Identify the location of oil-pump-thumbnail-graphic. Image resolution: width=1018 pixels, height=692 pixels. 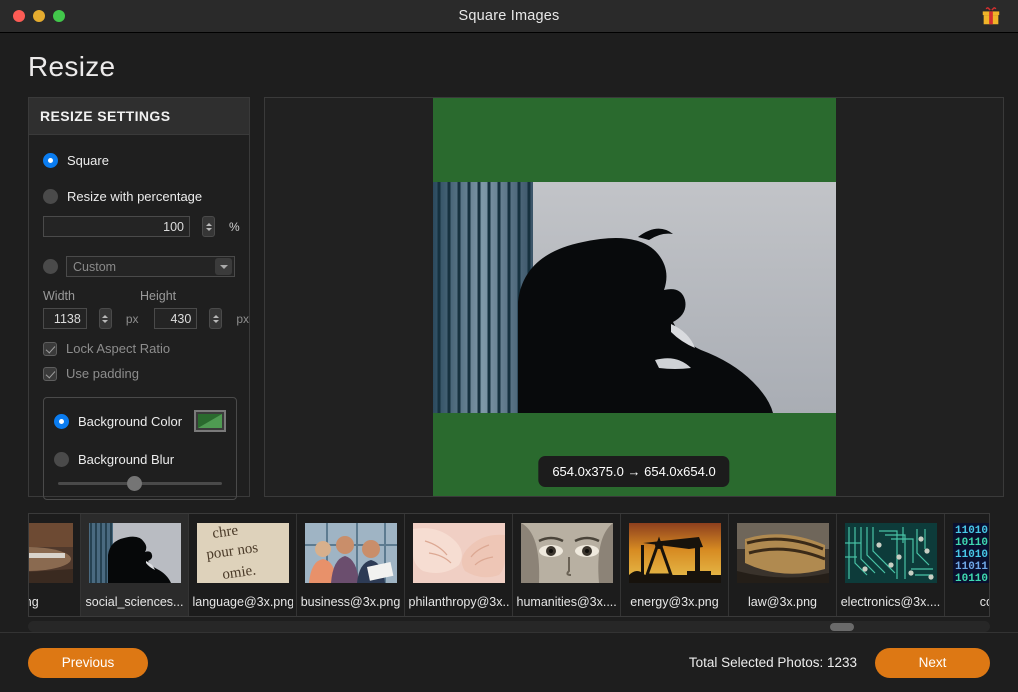
(674, 553).